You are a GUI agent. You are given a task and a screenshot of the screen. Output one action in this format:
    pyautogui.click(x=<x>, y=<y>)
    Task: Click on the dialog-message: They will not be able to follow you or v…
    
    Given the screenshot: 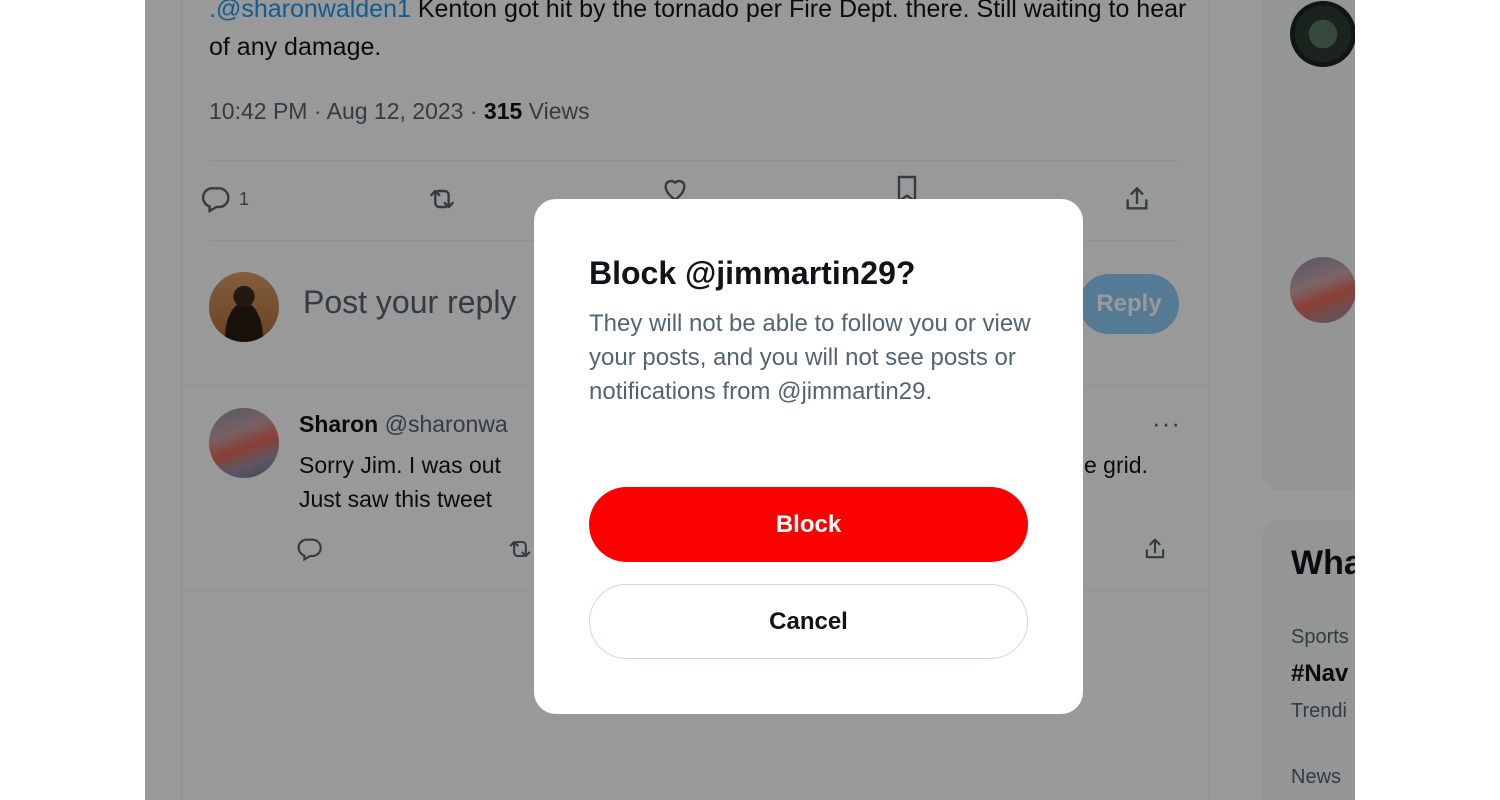 What is the action you would take?
    pyautogui.click(x=810, y=357)
    